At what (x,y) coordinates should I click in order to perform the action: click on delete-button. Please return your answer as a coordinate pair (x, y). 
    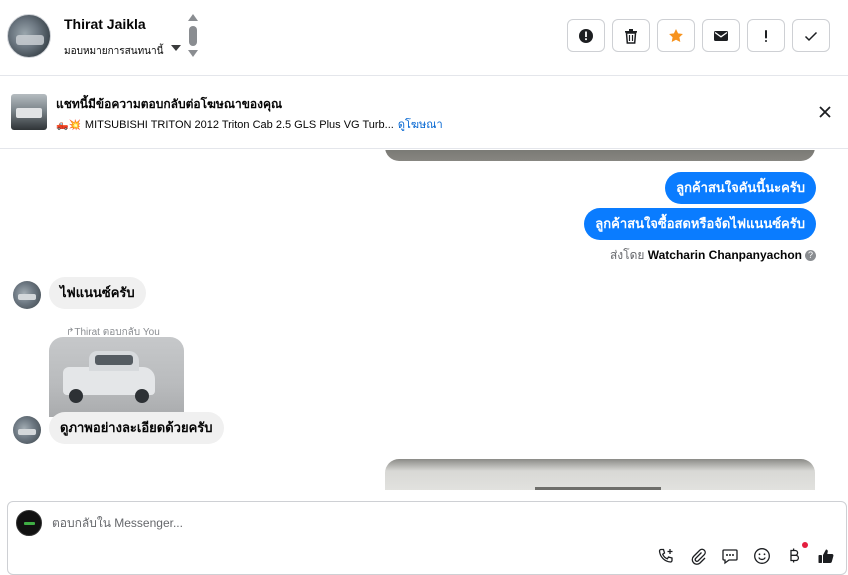
    Looking at the image, I should click on (631, 35).